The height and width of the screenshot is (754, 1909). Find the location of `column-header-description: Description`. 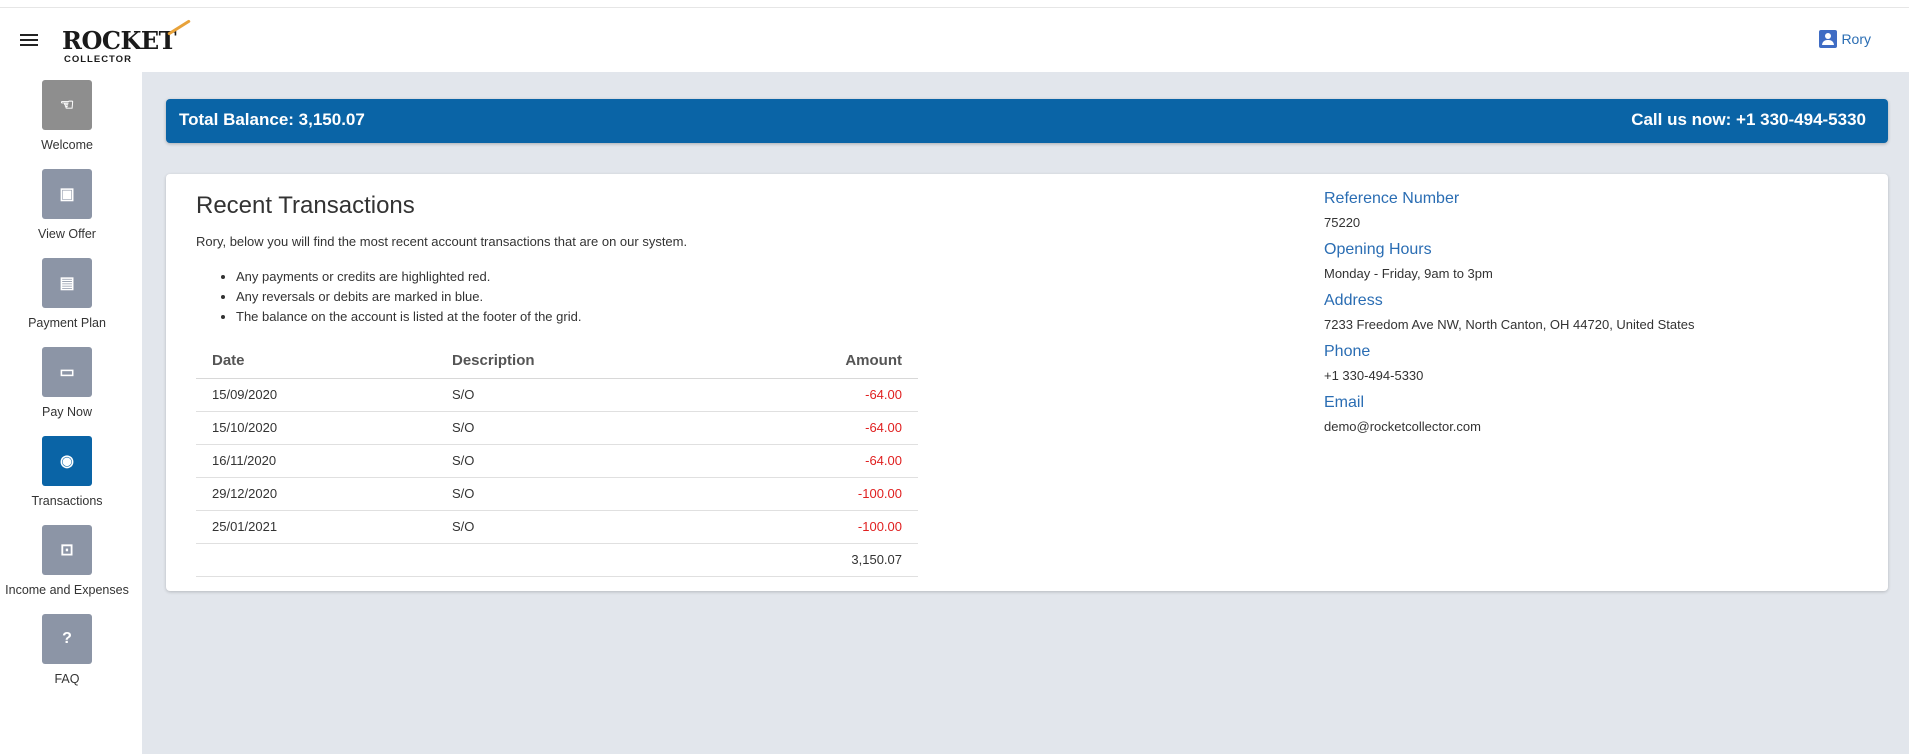

column-header-description: Description is located at coordinates (576, 361).